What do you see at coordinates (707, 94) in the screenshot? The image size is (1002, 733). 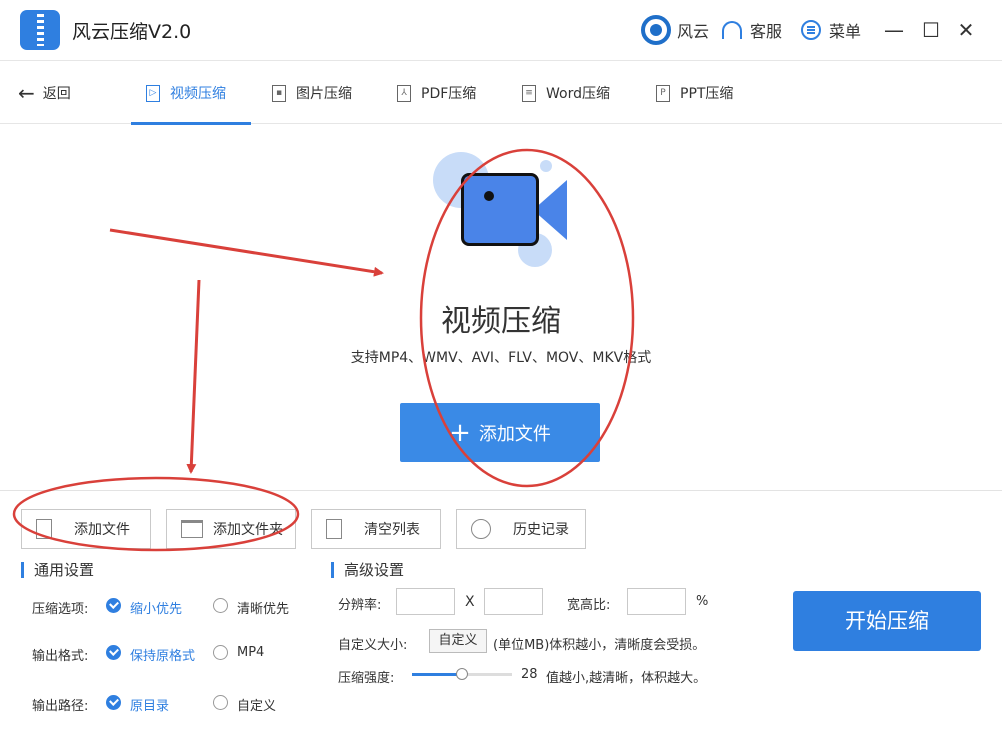 I see `tab-label: PPT压缩` at bounding box center [707, 94].